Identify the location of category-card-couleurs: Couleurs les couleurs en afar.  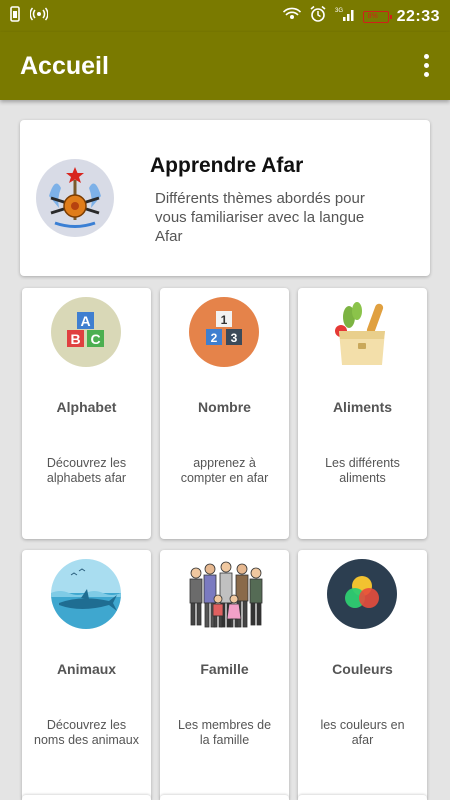
(362, 675).